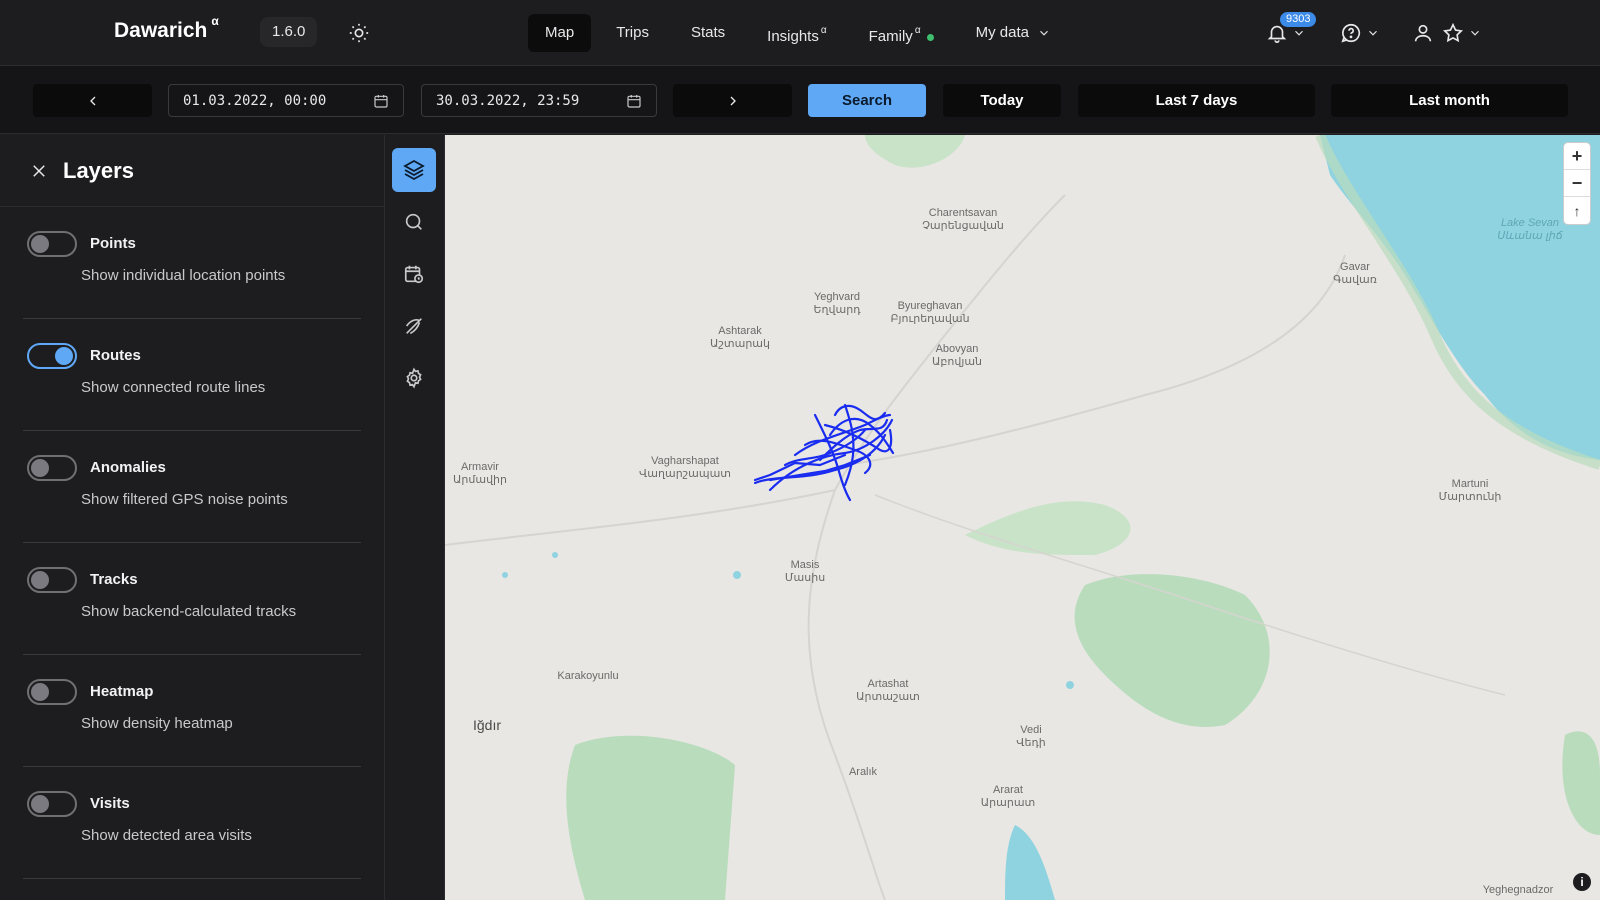 This screenshot has width=1600, height=900. What do you see at coordinates (161, 30) in the screenshot?
I see `brand-name: Dawarich` at bounding box center [161, 30].